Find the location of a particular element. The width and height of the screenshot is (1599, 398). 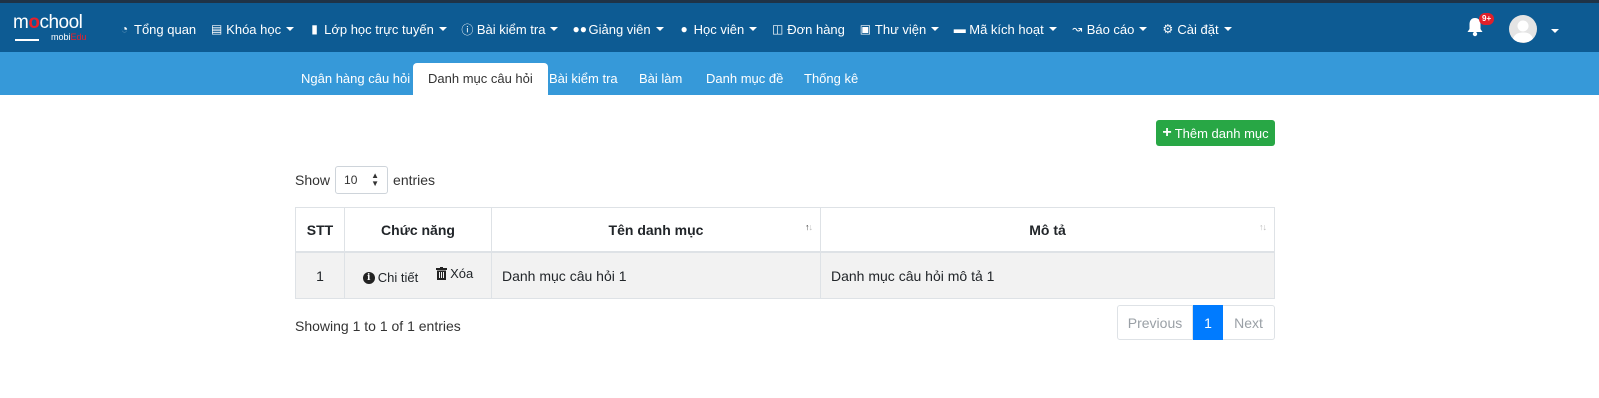

list-icon: ▤ is located at coordinates (217, 29).